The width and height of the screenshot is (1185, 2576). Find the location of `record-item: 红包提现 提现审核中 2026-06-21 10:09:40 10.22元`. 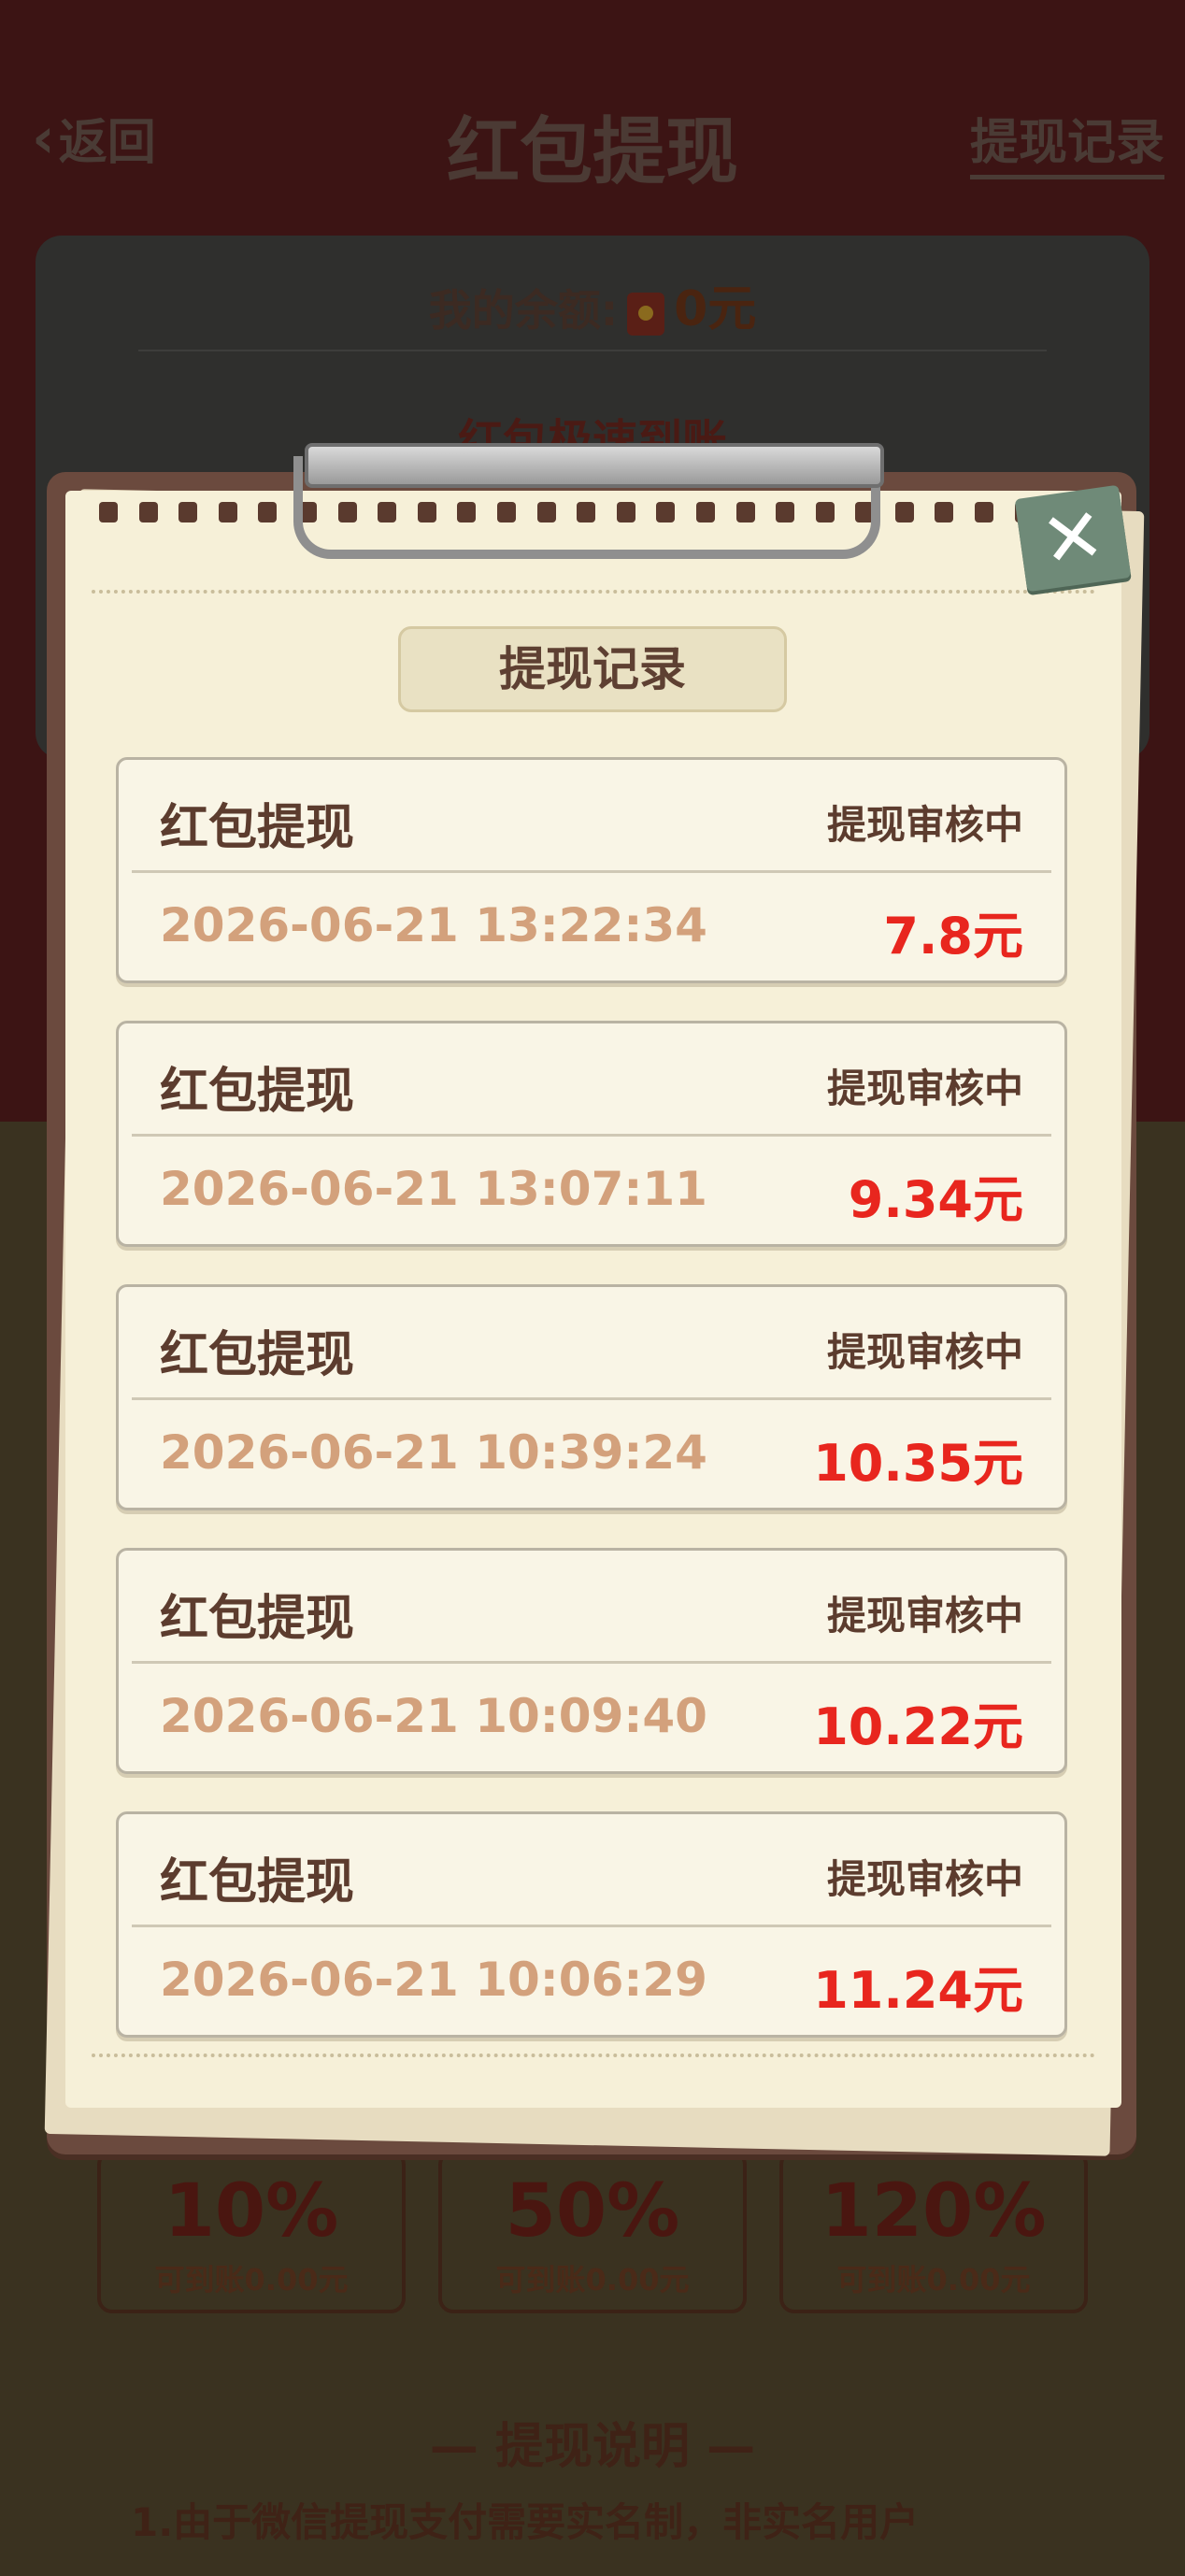

record-item: 红包提现 提现审核中 2026-06-21 10:09:40 10.22元 is located at coordinates (591, 1661).